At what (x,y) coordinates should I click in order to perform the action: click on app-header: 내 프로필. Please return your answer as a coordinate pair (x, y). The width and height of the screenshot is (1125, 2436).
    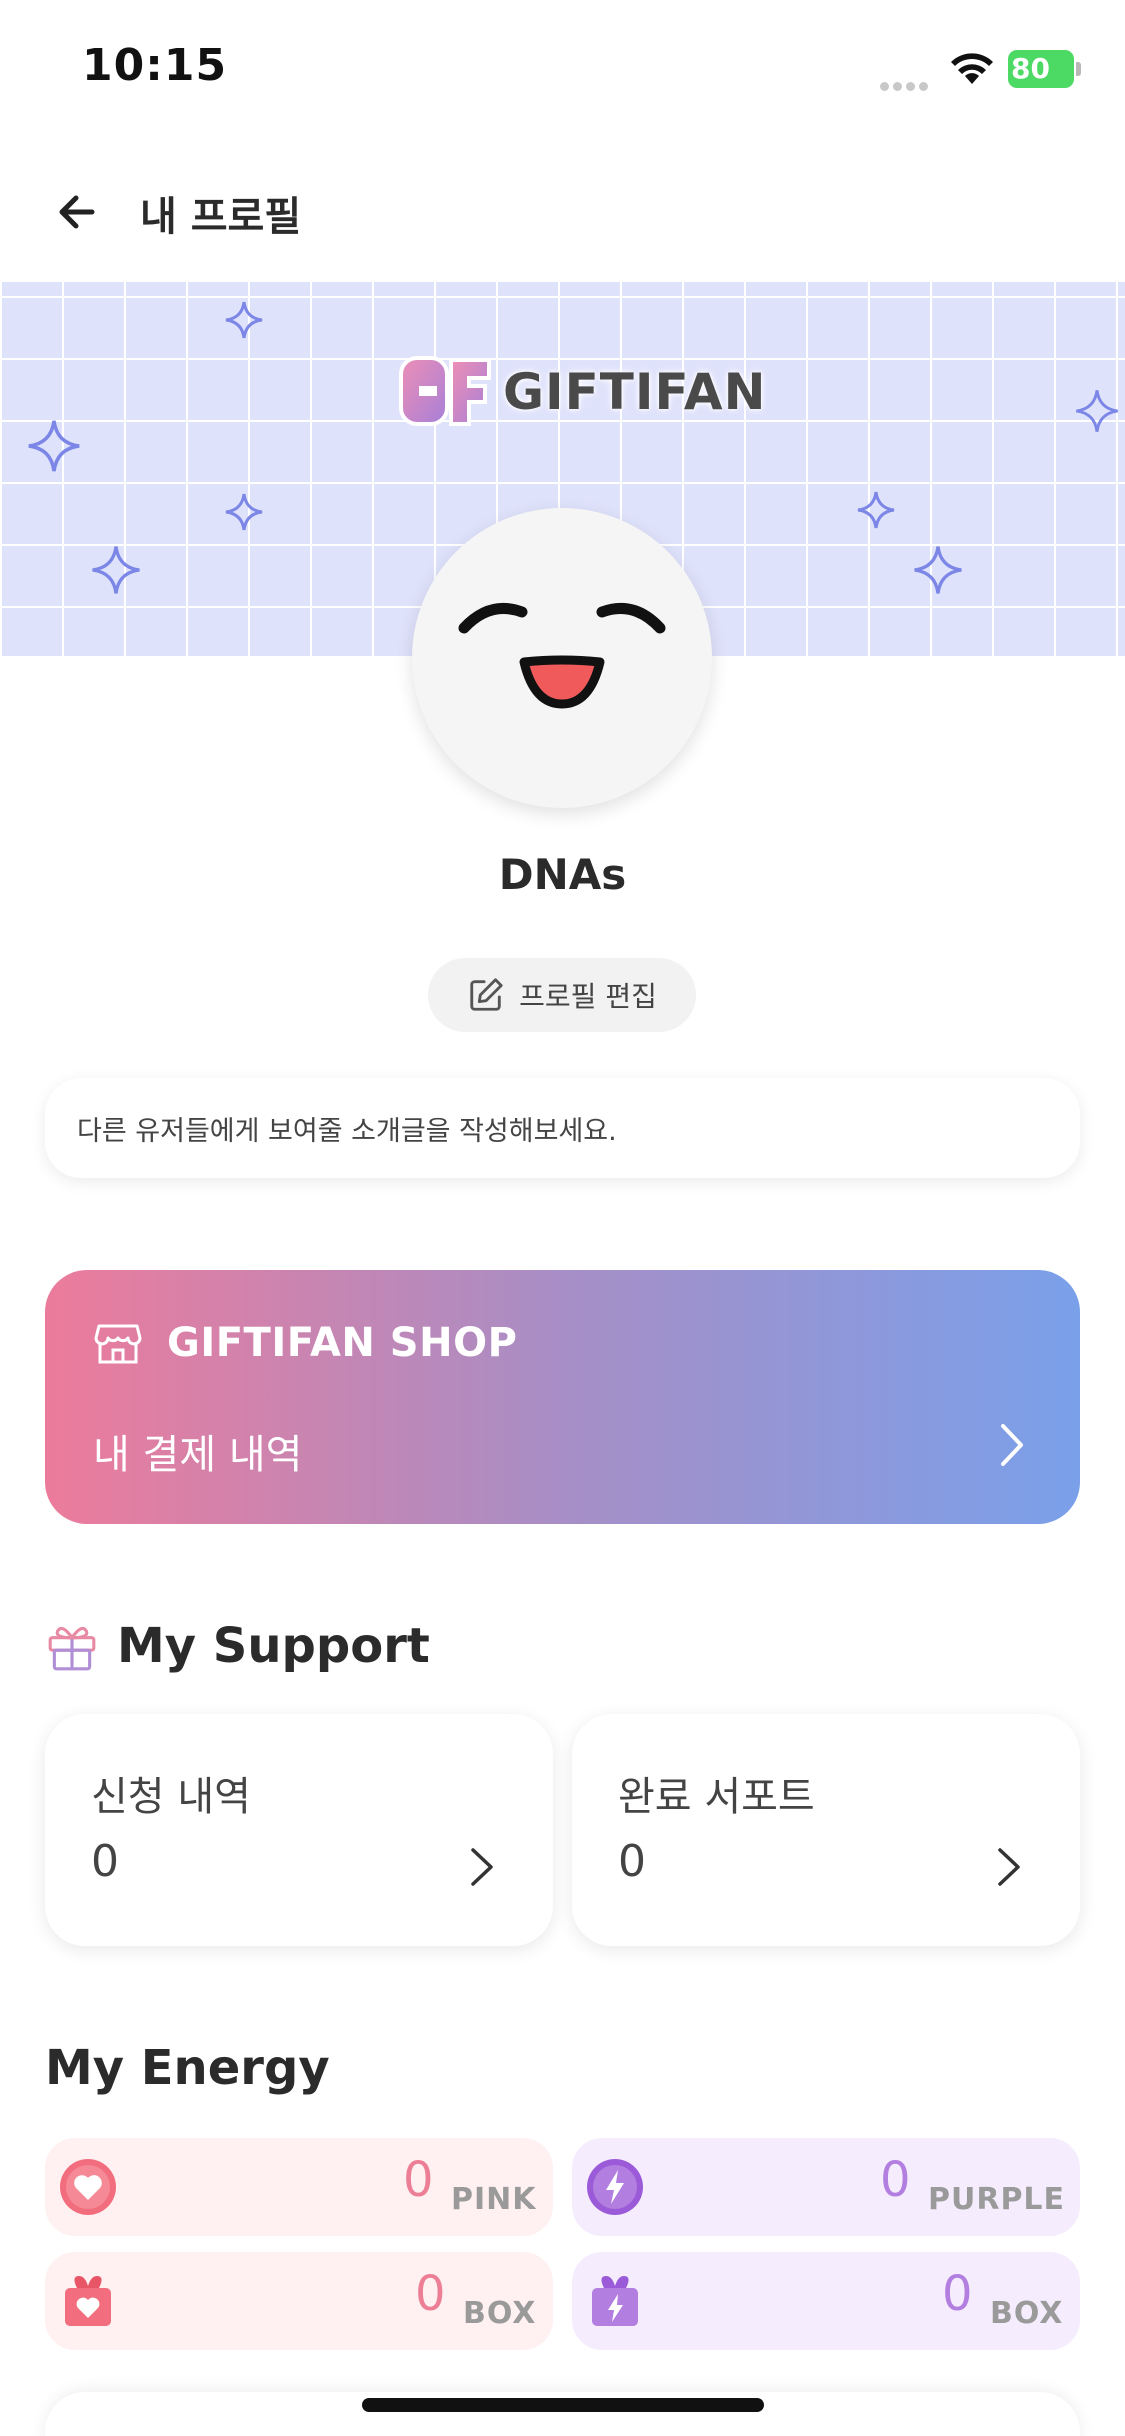
    Looking at the image, I should click on (562, 210).